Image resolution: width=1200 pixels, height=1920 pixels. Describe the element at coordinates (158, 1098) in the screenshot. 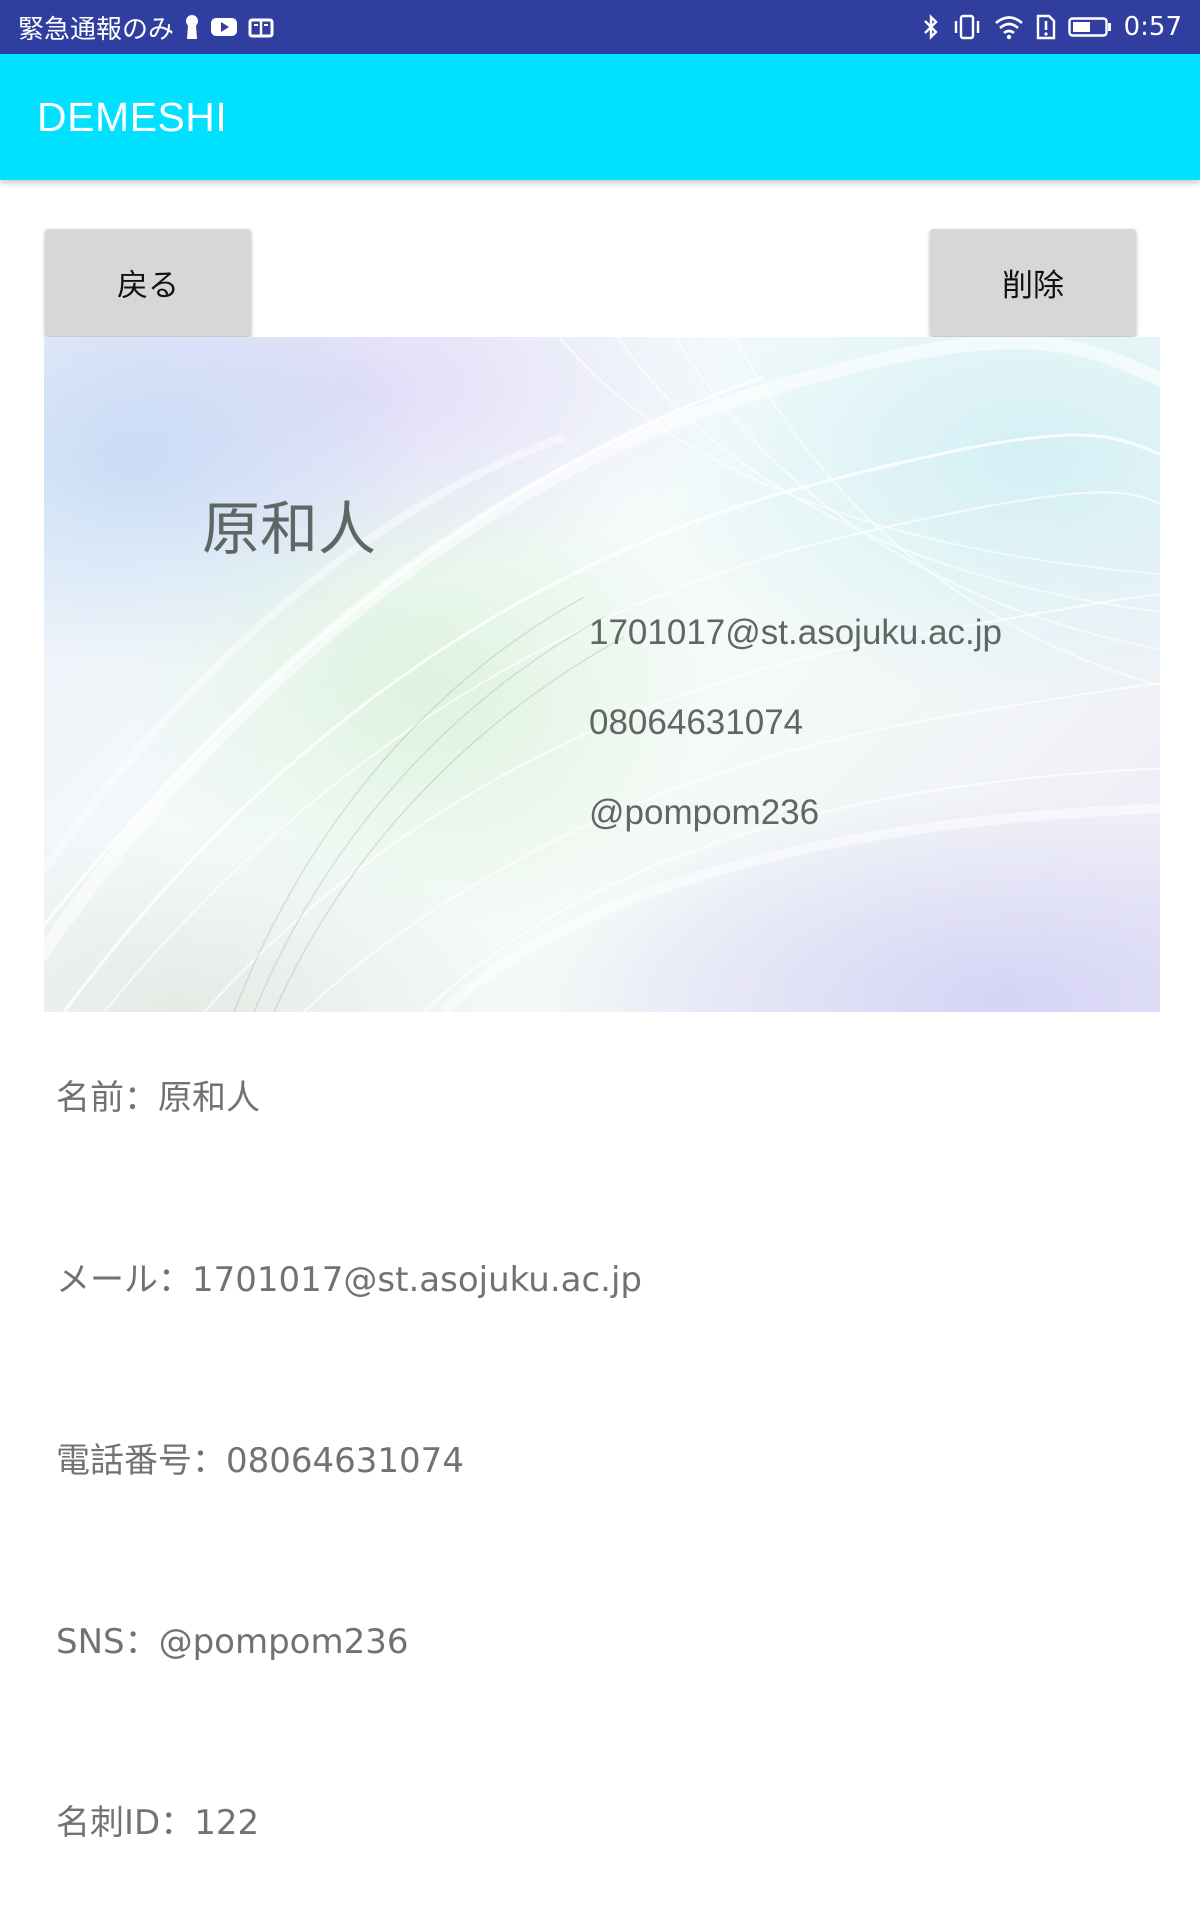

I see `detail-name: 名前：原和人` at that location.